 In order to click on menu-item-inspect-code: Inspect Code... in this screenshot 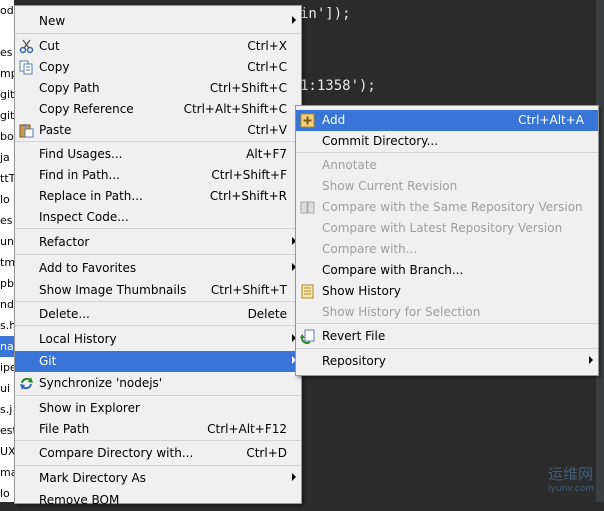, I will do `click(158, 217)`.